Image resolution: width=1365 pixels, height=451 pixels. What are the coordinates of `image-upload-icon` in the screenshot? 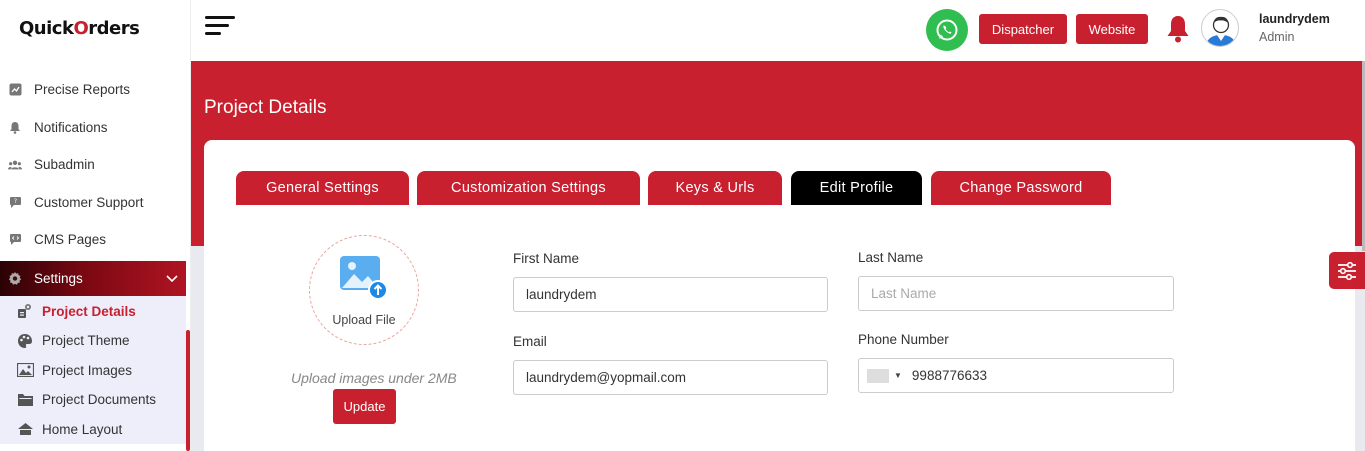 It's located at (364, 279).